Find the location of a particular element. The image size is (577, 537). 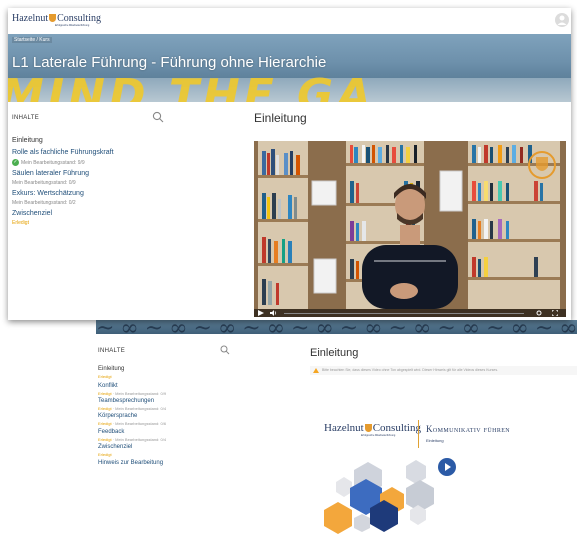

sidebar-item-status: ✓ Mein Bearbeitungsstand: 9/9 is located at coordinates (48, 162).